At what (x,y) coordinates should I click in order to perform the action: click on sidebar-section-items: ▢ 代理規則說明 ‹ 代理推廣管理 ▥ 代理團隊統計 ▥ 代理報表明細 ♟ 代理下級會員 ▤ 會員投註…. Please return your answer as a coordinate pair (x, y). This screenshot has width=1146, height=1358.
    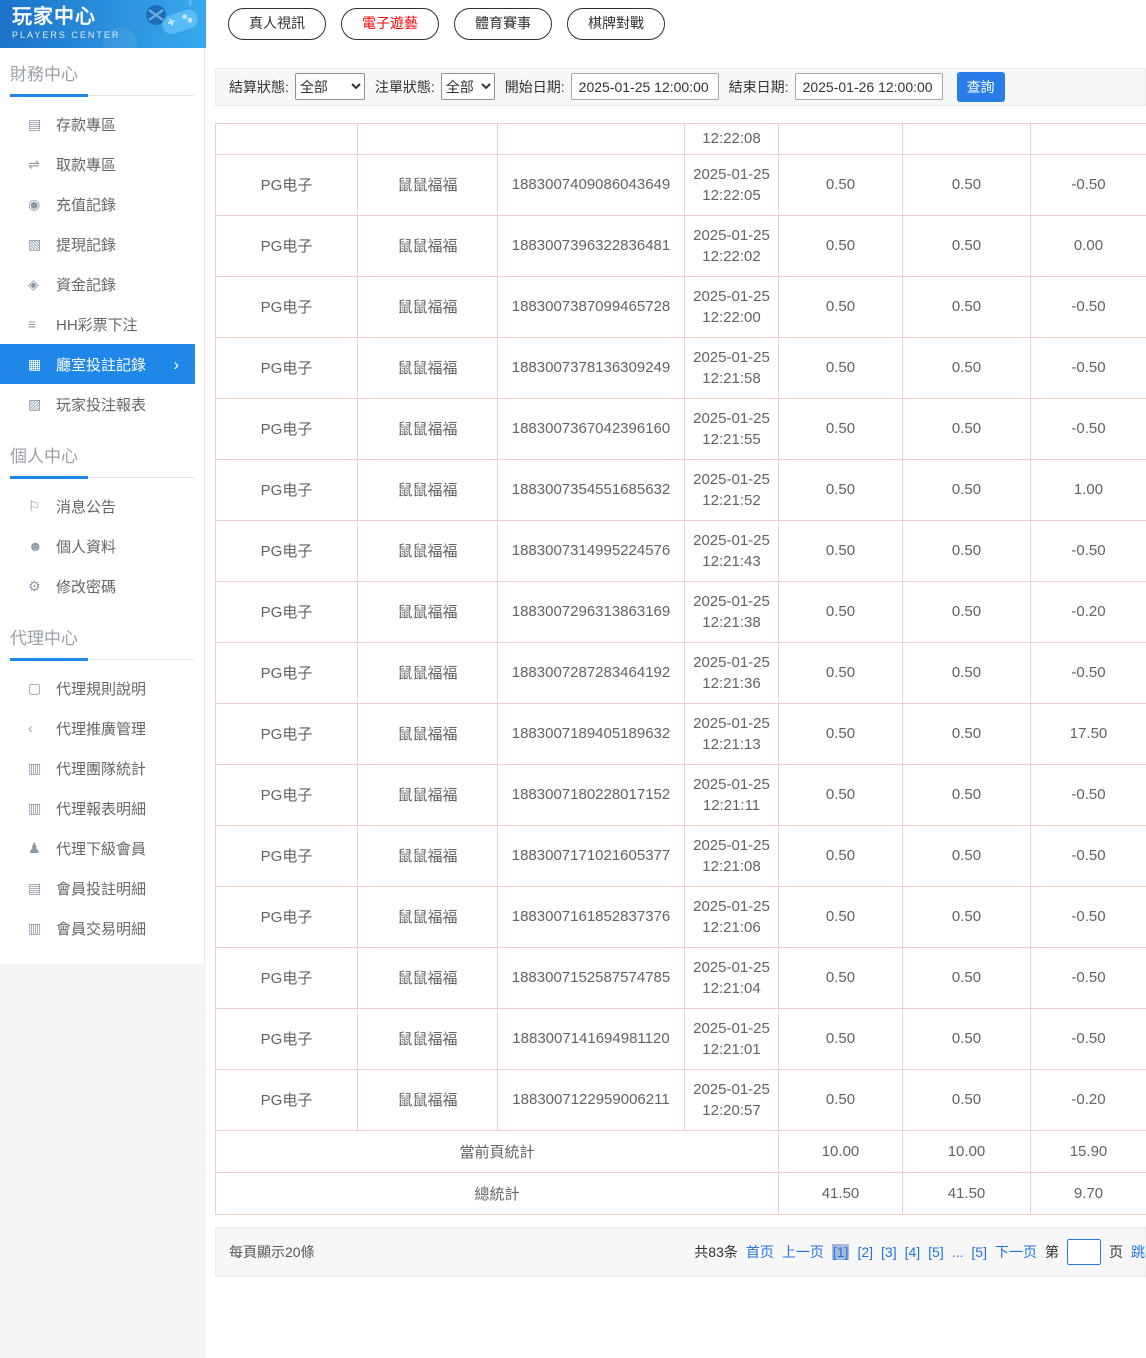
    Looking at the image, I should click on (102, 807).